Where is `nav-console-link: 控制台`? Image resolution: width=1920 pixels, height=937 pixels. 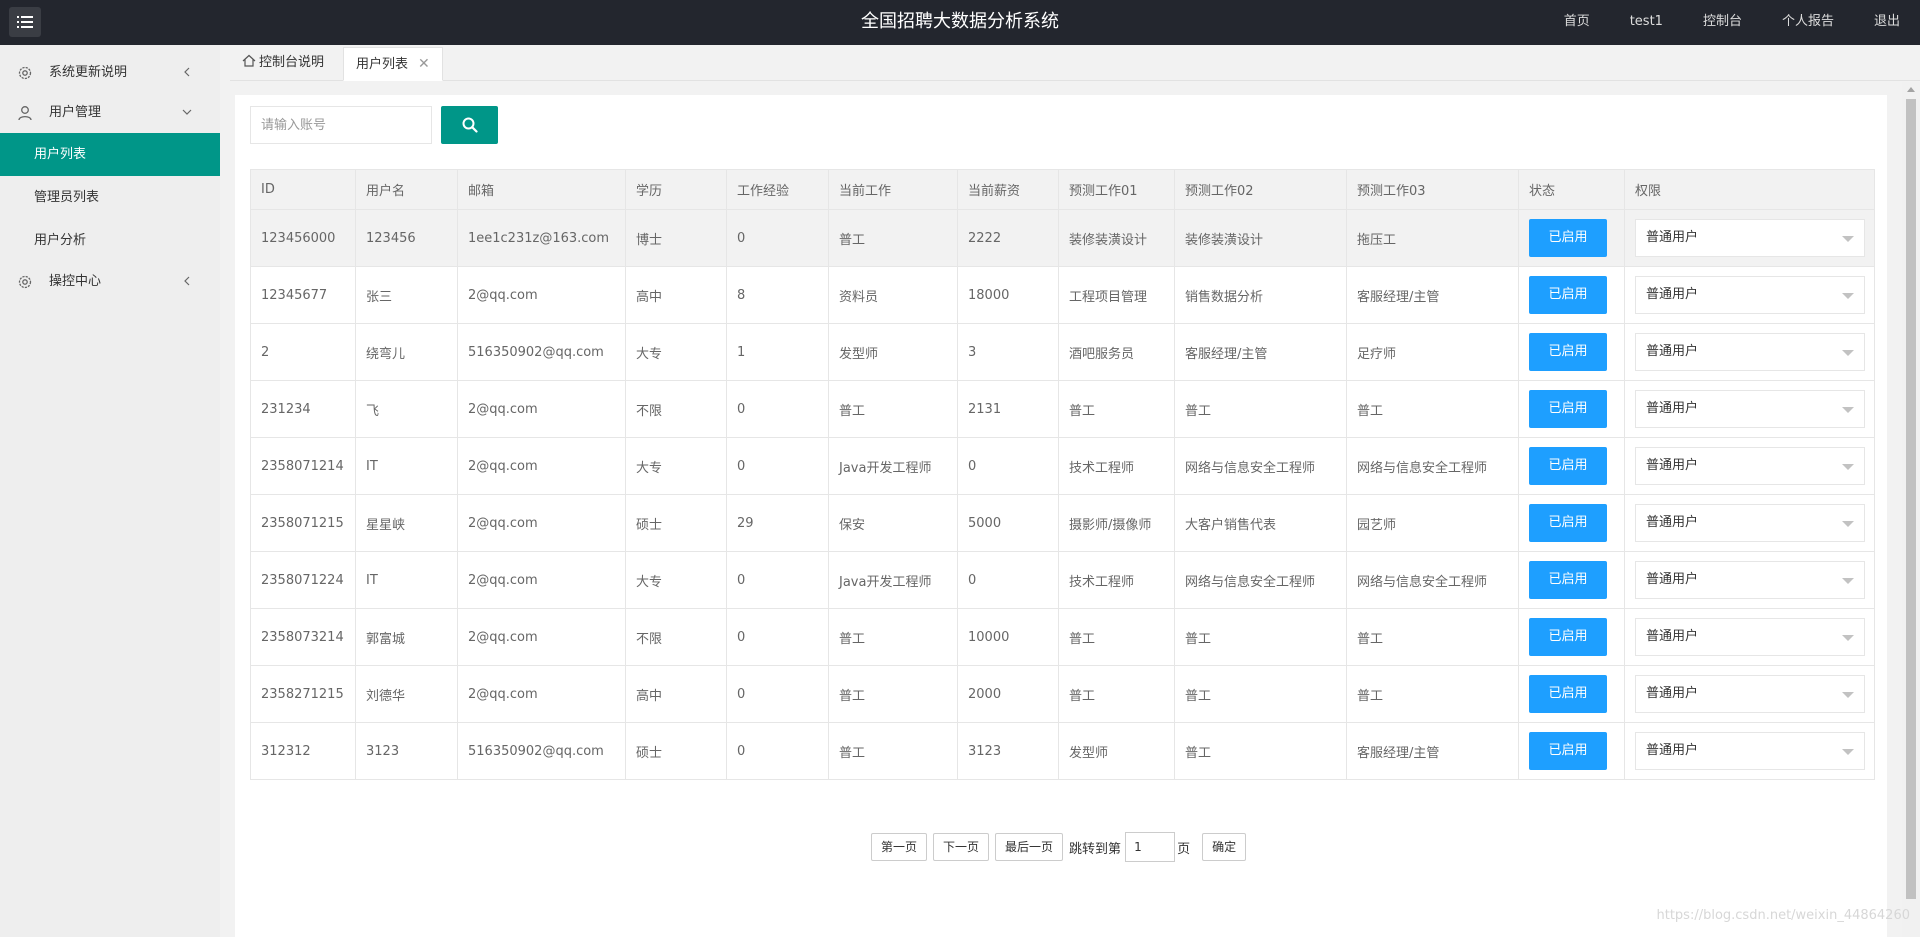 nav-console-link: 控制台 is located at coordinates (1722, 22).